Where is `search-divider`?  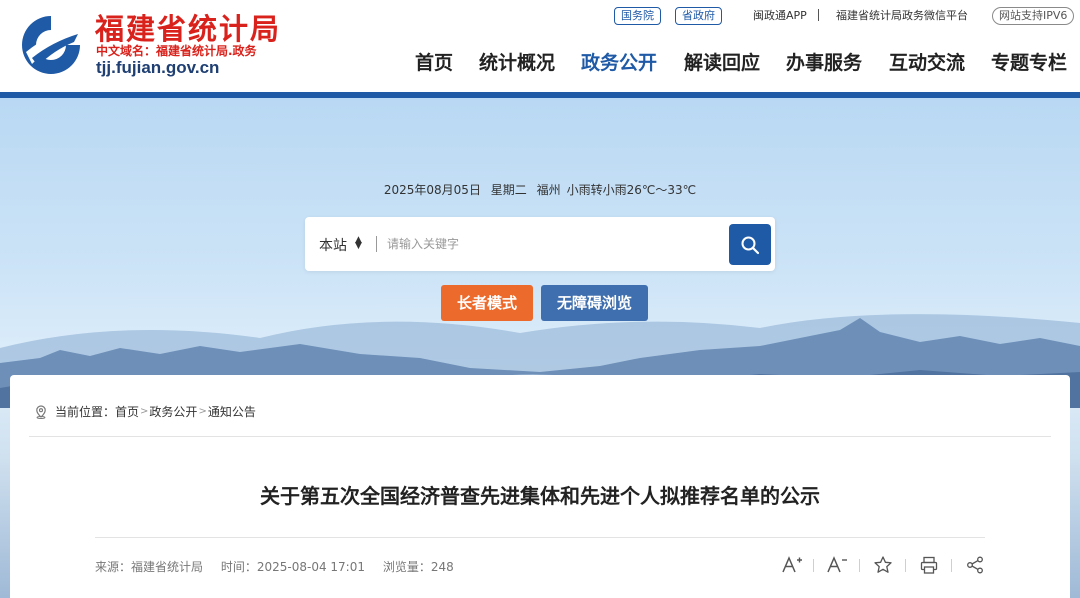 search-divider is located at coordinates (376, 244).